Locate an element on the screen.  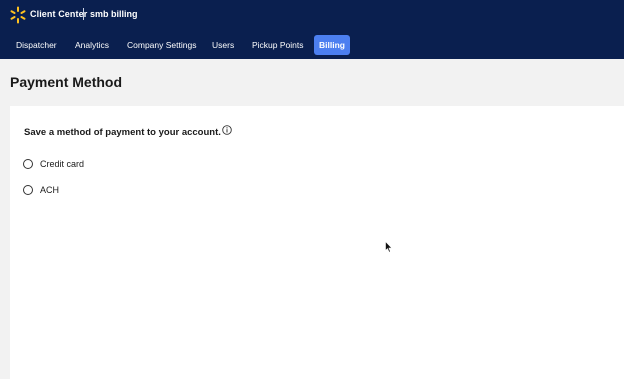
tab-company-settings: Company Settings is located at coordinates (161, 45).